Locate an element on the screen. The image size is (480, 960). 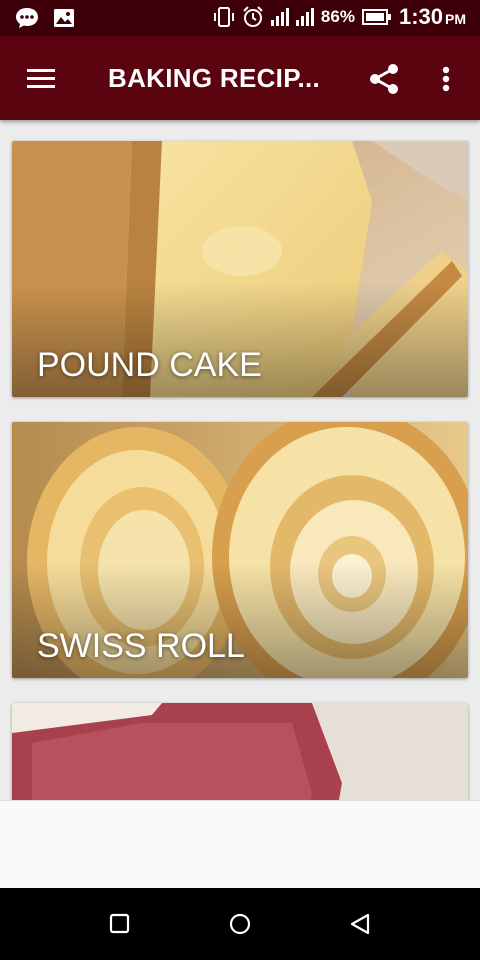
battery-percent: 86% is located at coordinates (337, 16).